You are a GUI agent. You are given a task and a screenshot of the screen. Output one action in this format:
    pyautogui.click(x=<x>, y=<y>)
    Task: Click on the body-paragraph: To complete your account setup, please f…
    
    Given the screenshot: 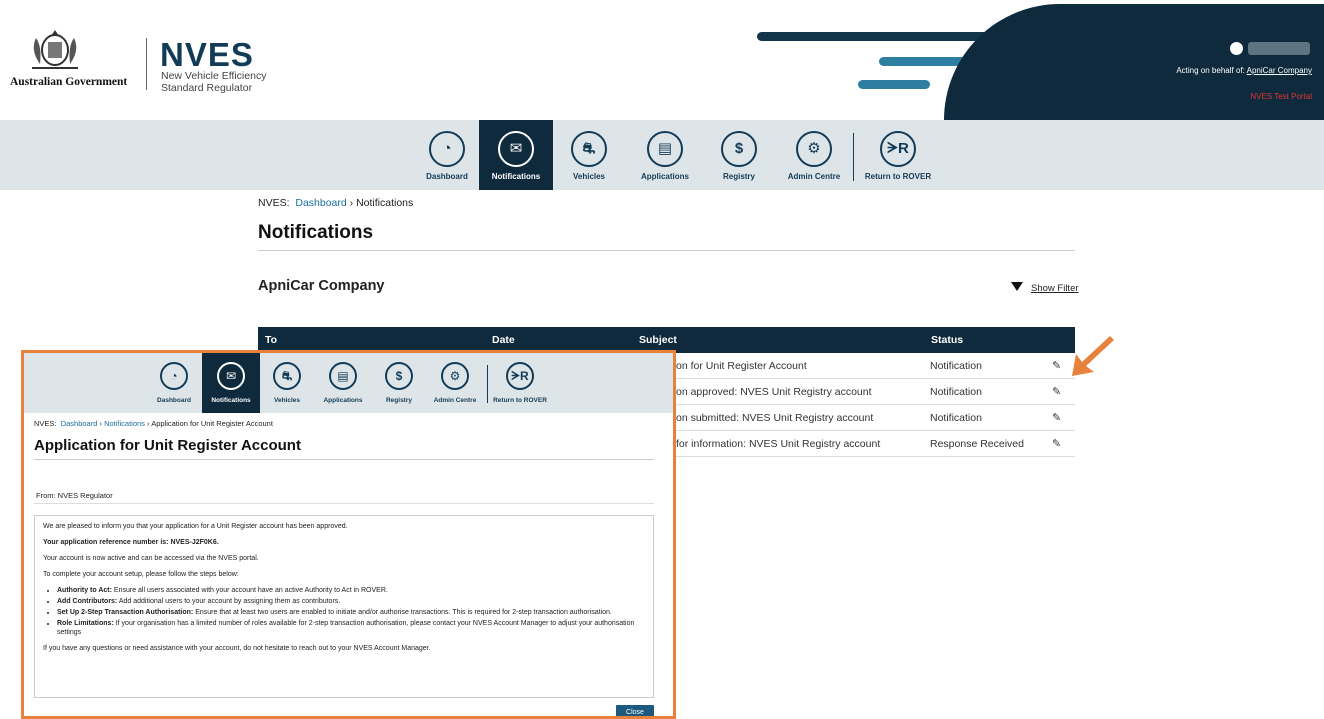 What is the action you would take?
    pyautogui.click(x=141, y=574)
    